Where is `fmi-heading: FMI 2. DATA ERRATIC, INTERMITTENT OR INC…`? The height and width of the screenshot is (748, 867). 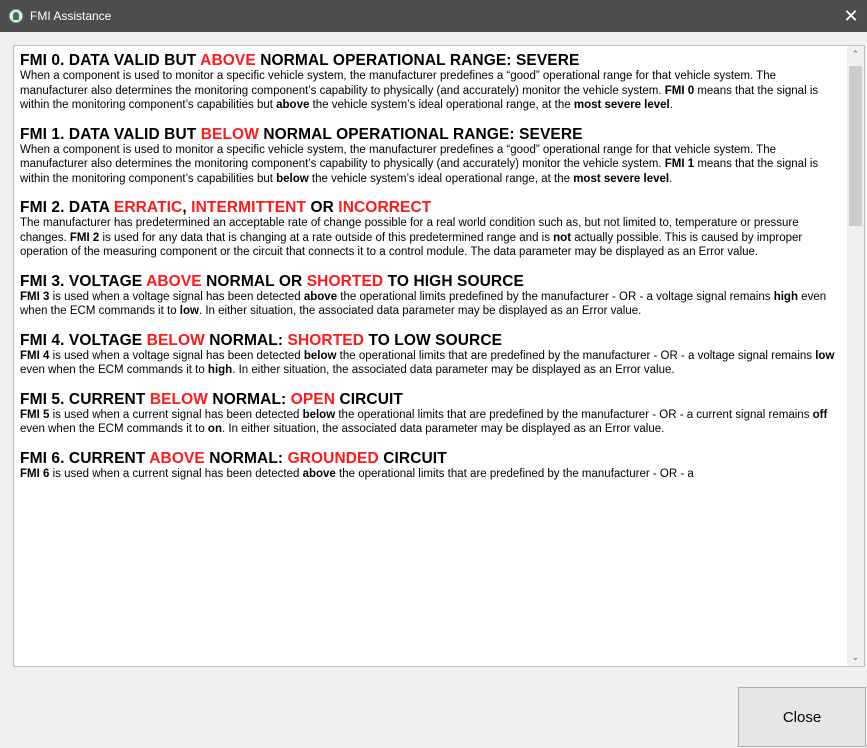 fmi-heading: FMI 2. DATA ERRATIC, INTERMITTENT OR INC… is located at coordinates (226, 207).